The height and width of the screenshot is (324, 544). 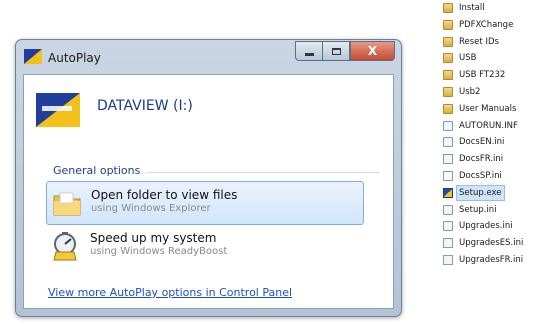 I want to click on maximize-button, so click(x=336, y=51).